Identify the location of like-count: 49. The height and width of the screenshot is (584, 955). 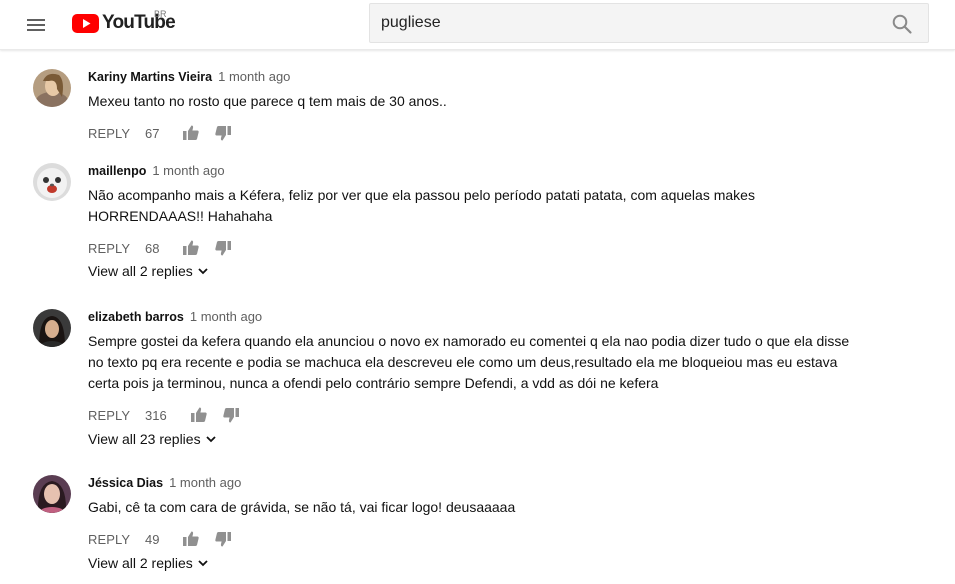
(152, 539).